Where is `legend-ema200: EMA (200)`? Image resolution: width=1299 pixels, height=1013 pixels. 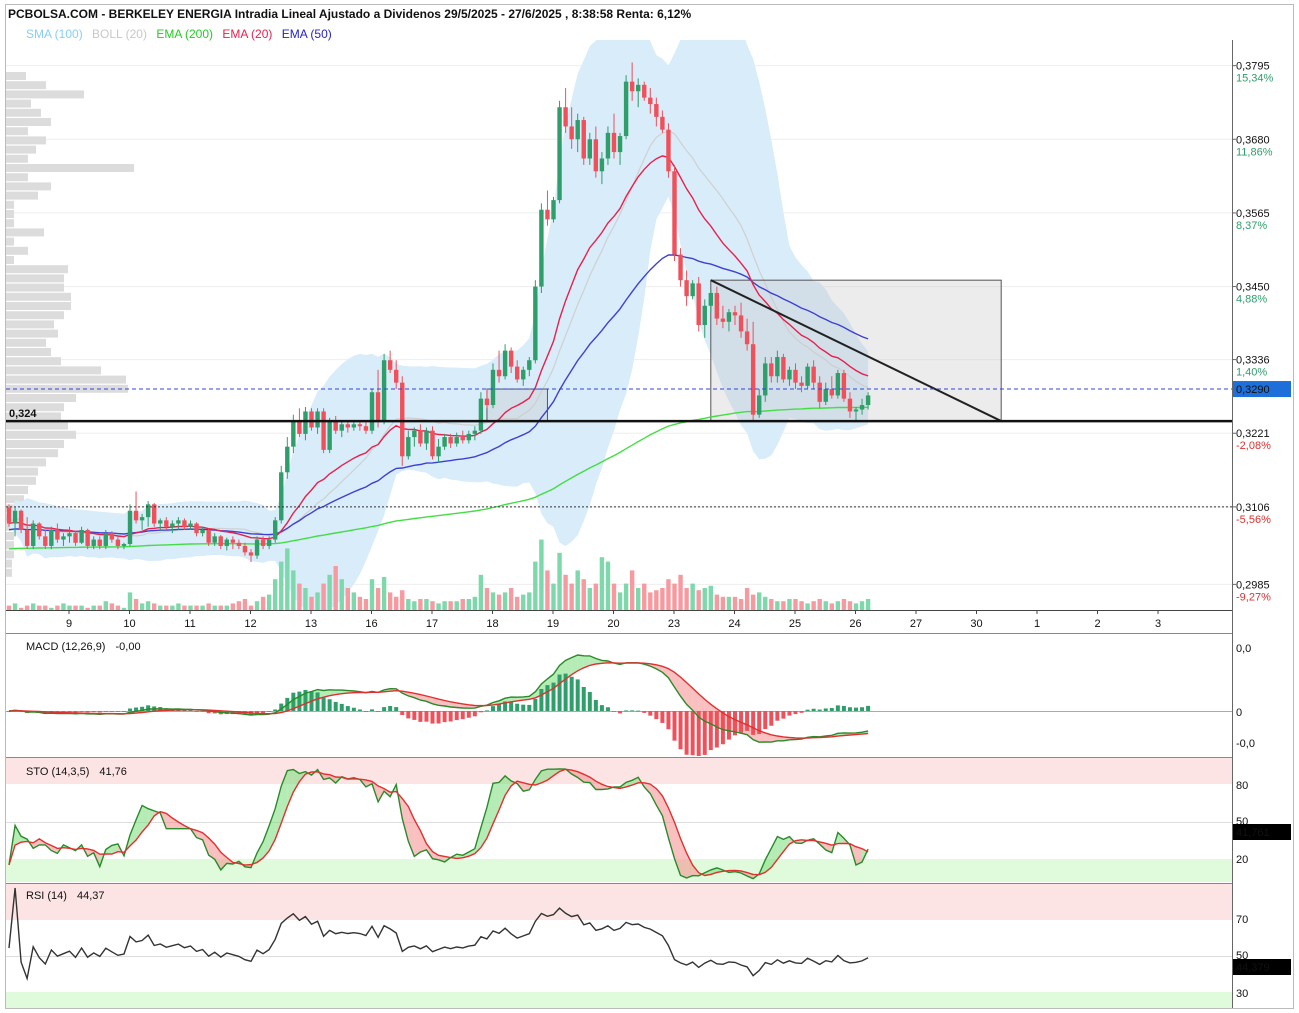 legend-ema200: EMA (200) is located at coordinates (184, 34).